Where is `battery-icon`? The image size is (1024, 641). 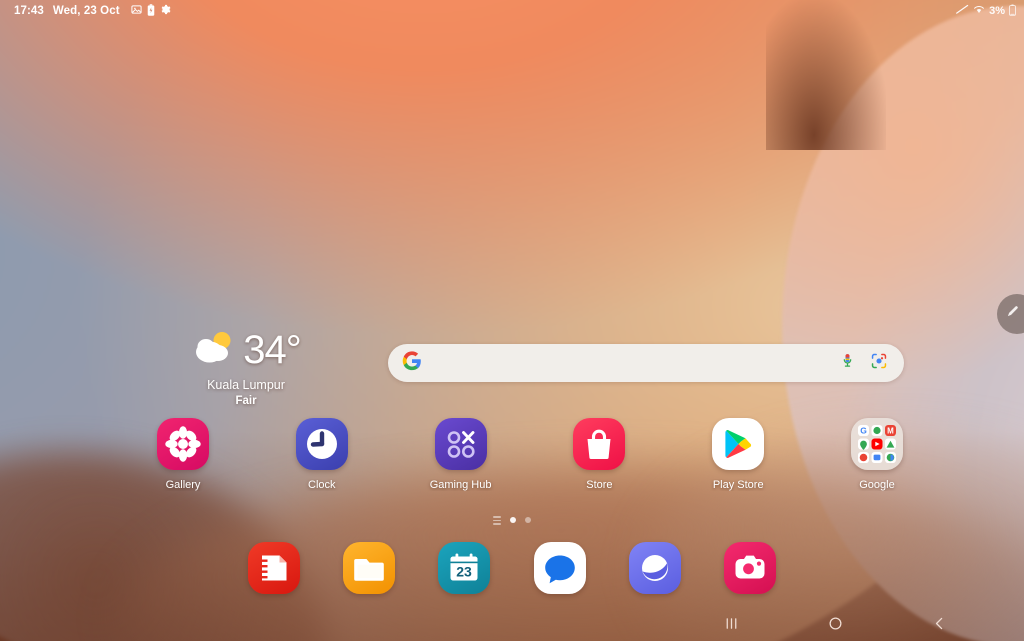
battery-icon is located at coordinates (1012, 11).